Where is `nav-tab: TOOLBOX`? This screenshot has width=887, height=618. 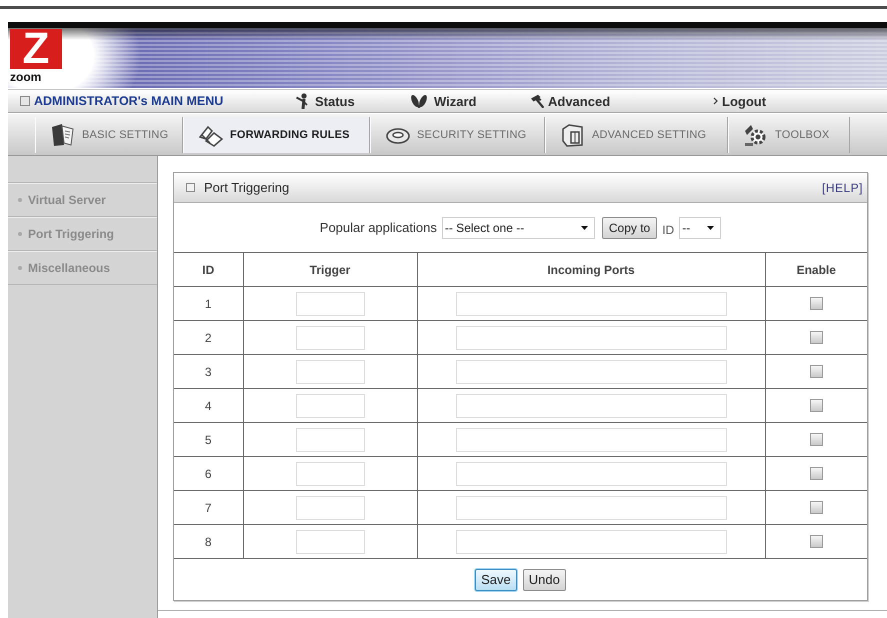 nav-tab: TOOLBOX is located at coordinates (789, 134).